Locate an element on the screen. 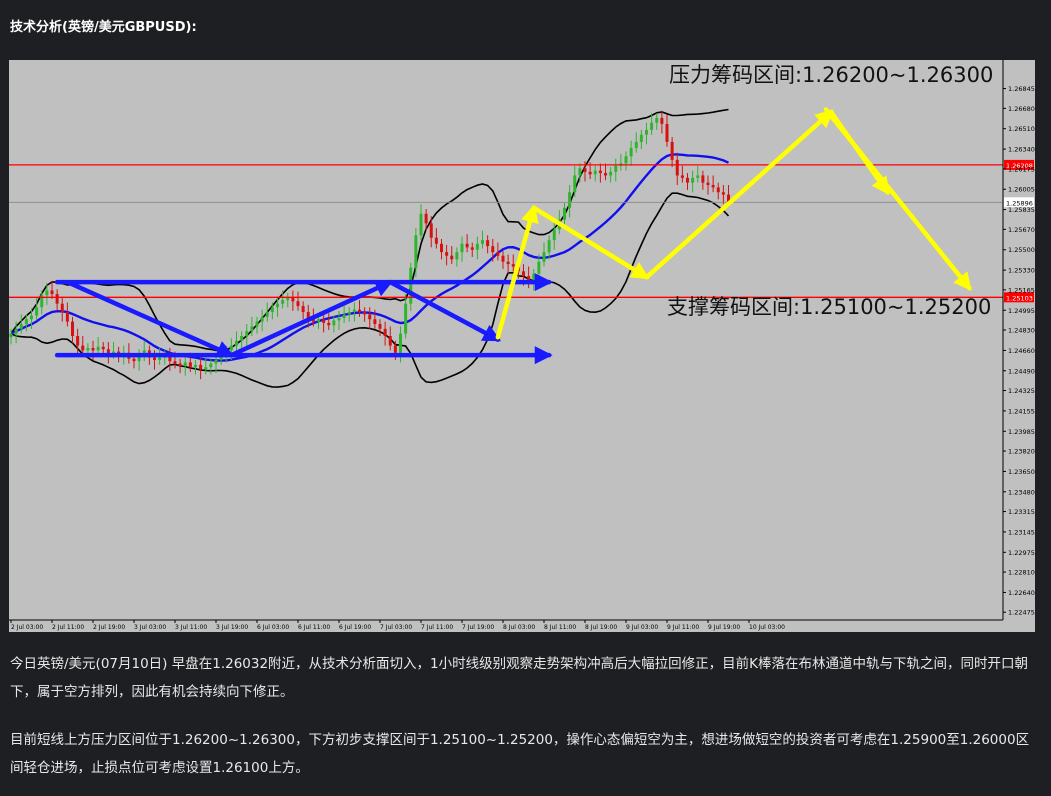  price-tick-label: 1.24995 is located at coordinates (1021, 311).